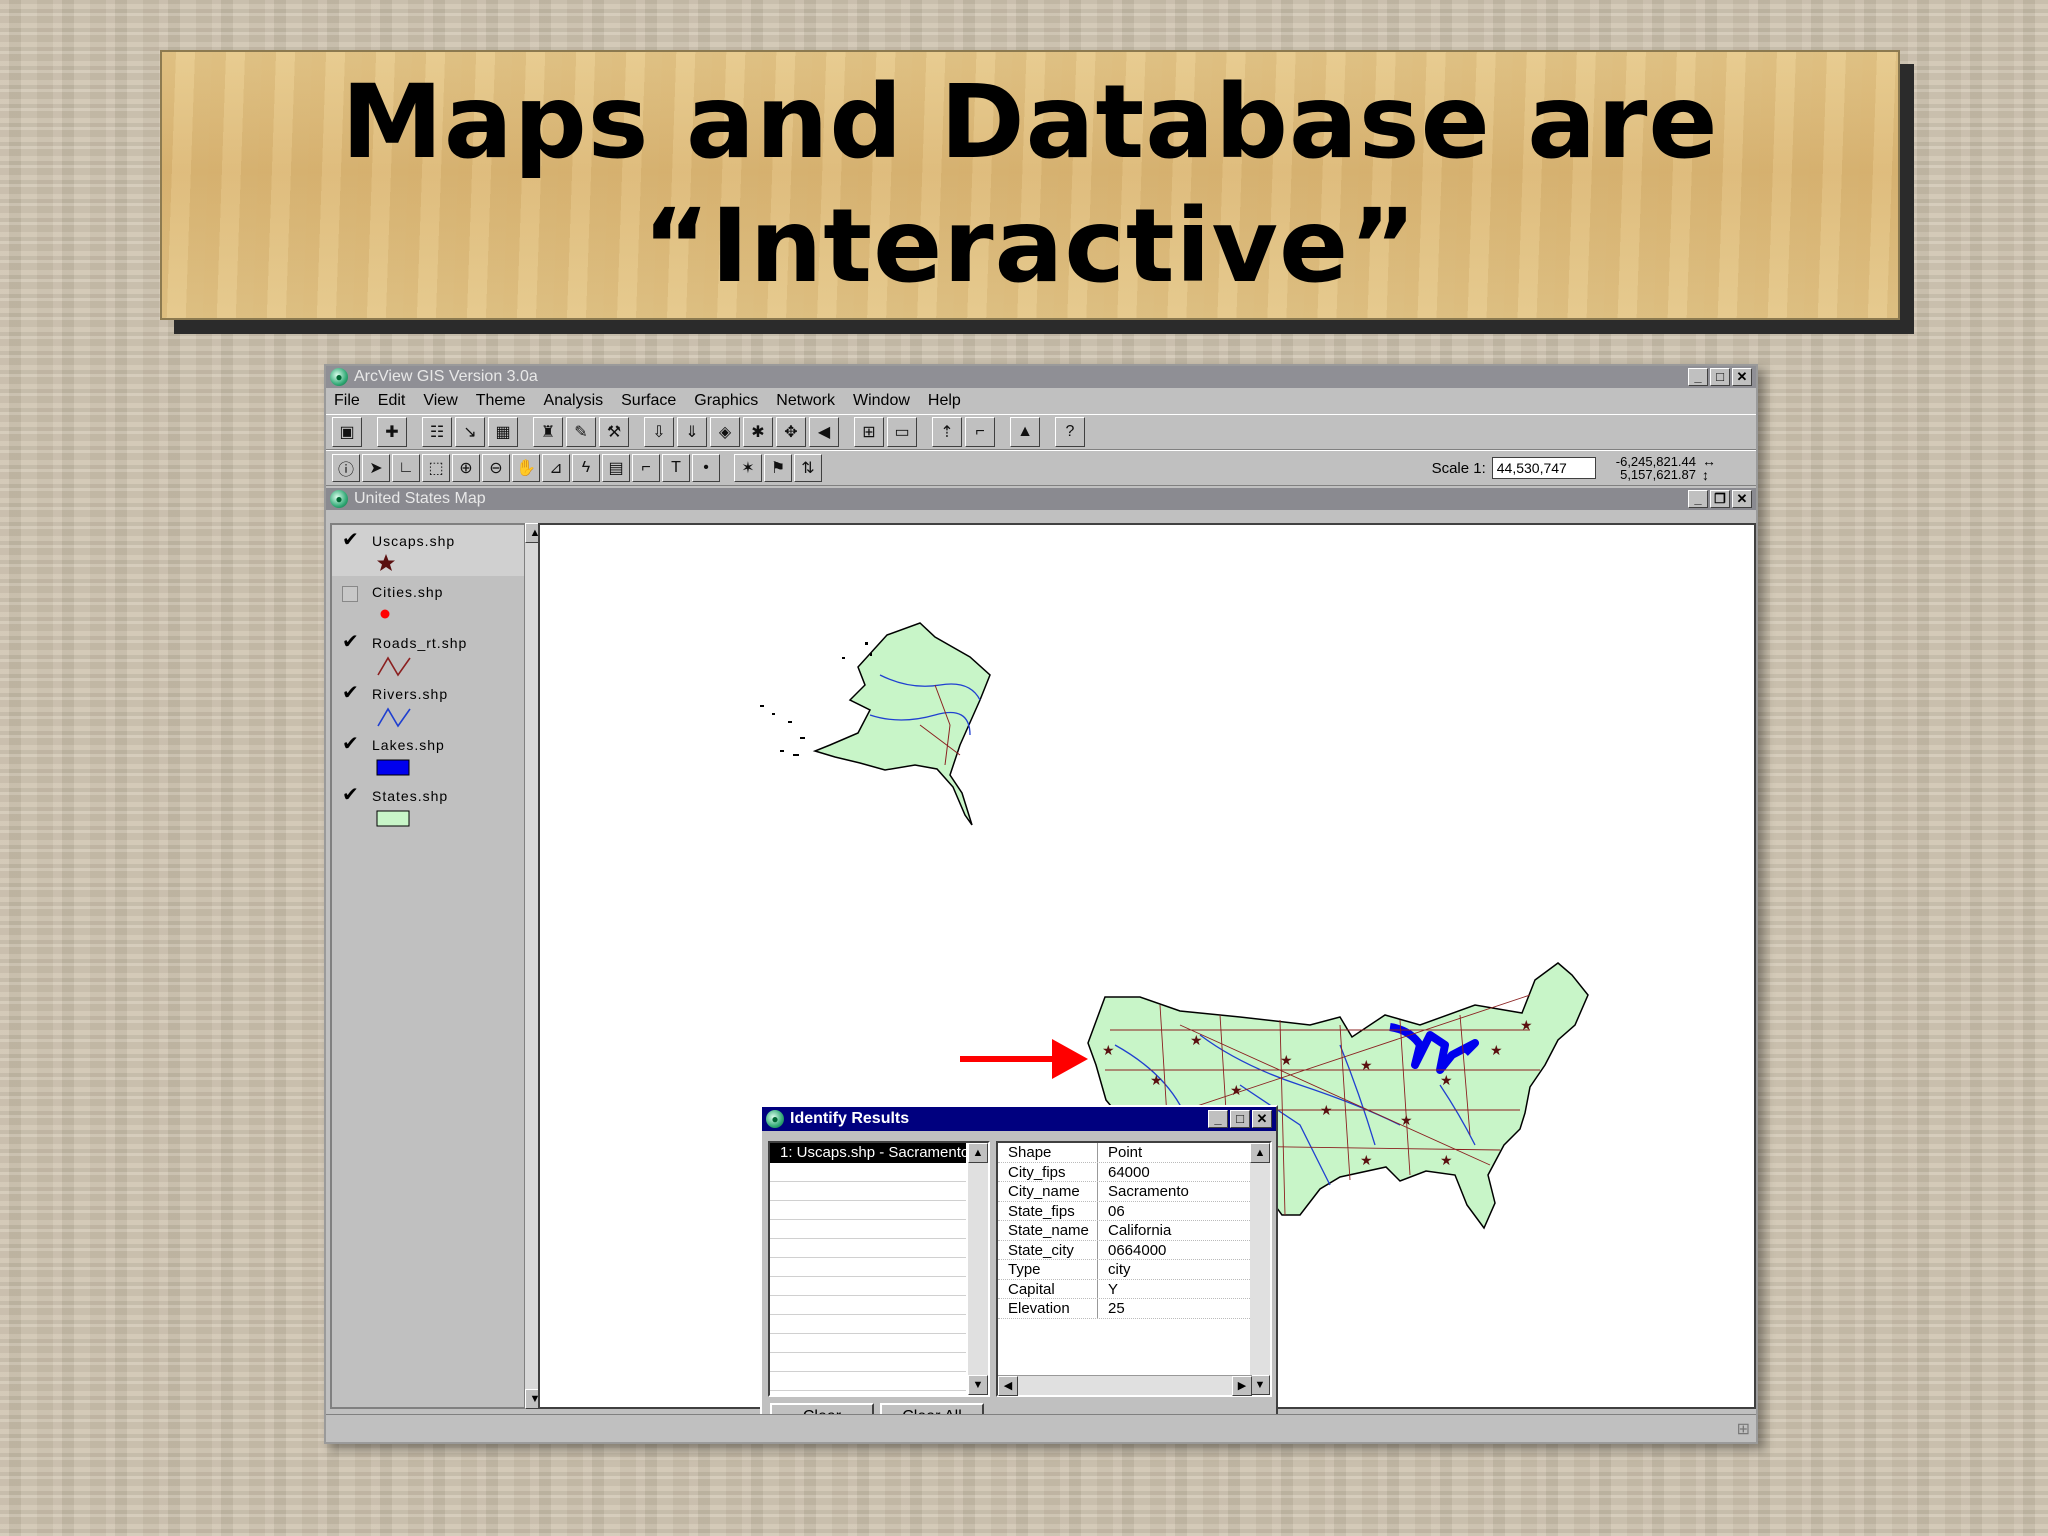 The width and height of the screenshot is (2048, 1536). What do you see at coordinates (902, 432) in the screenshot?
I see `clear-selection-icon: ▭` at bounding box center [902, 432].